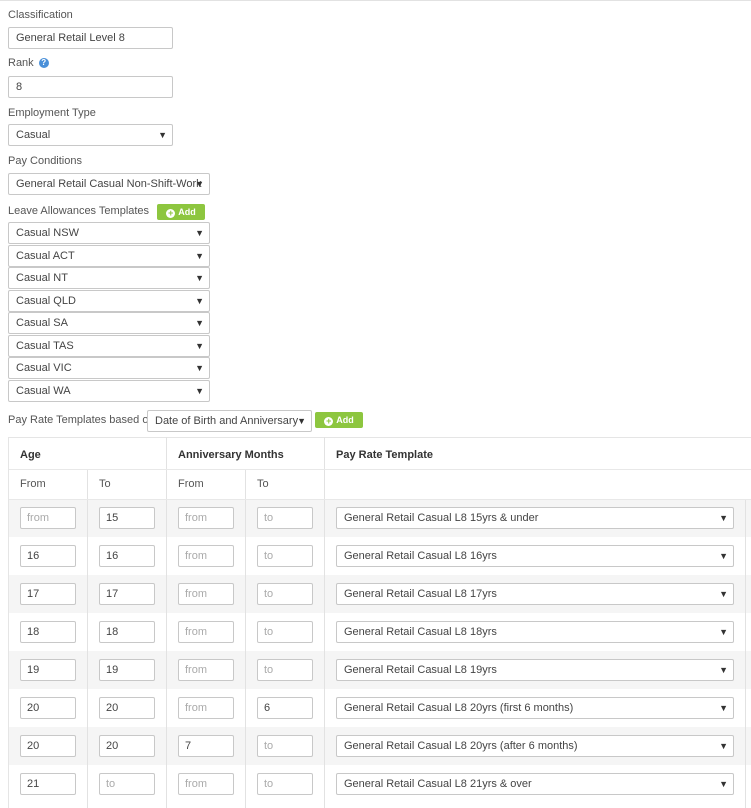 The image size is (751, 808). What do you see at coordinates (420, 594) in the screenshot?
I see `rate-template-value: General Retail Casual L8 17yrs` at bounding box center [420, 594].